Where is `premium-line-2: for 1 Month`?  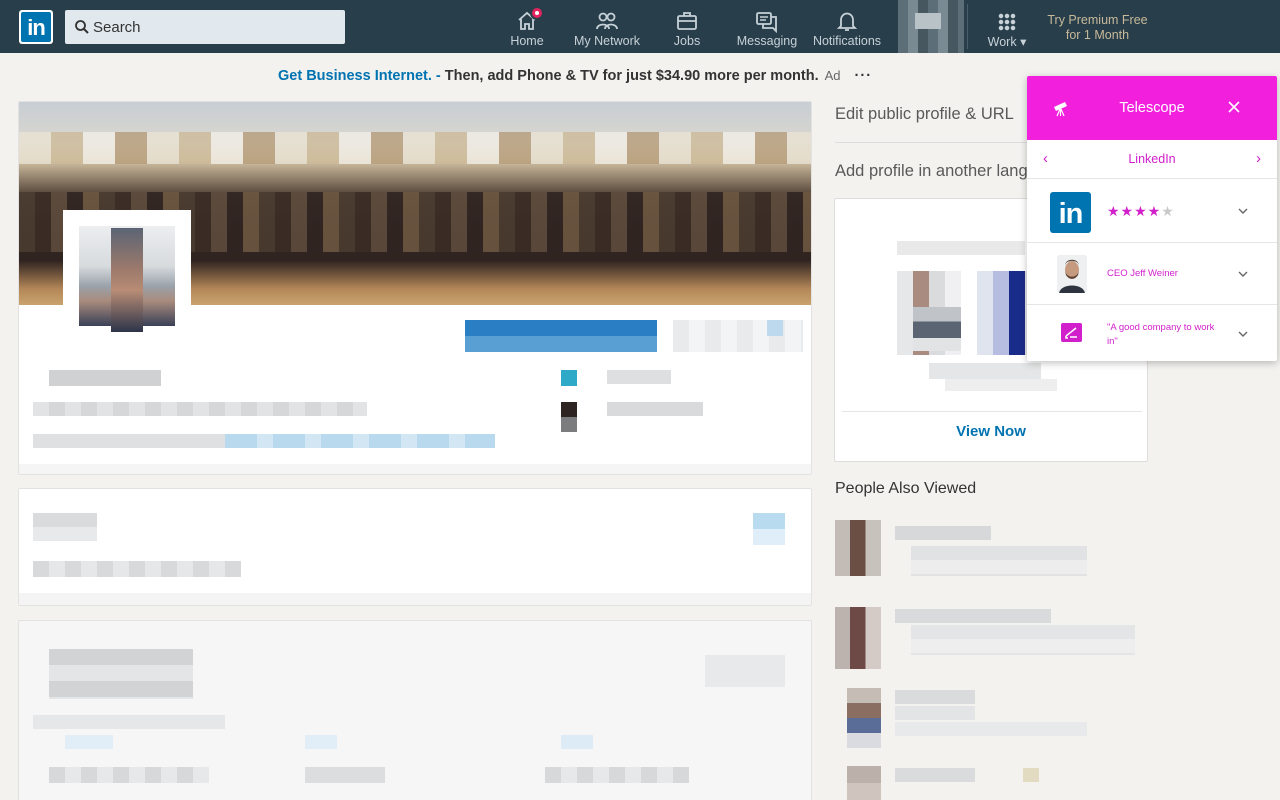 premium-line-2: for 1 Month is located at coordinates (1097, 35).